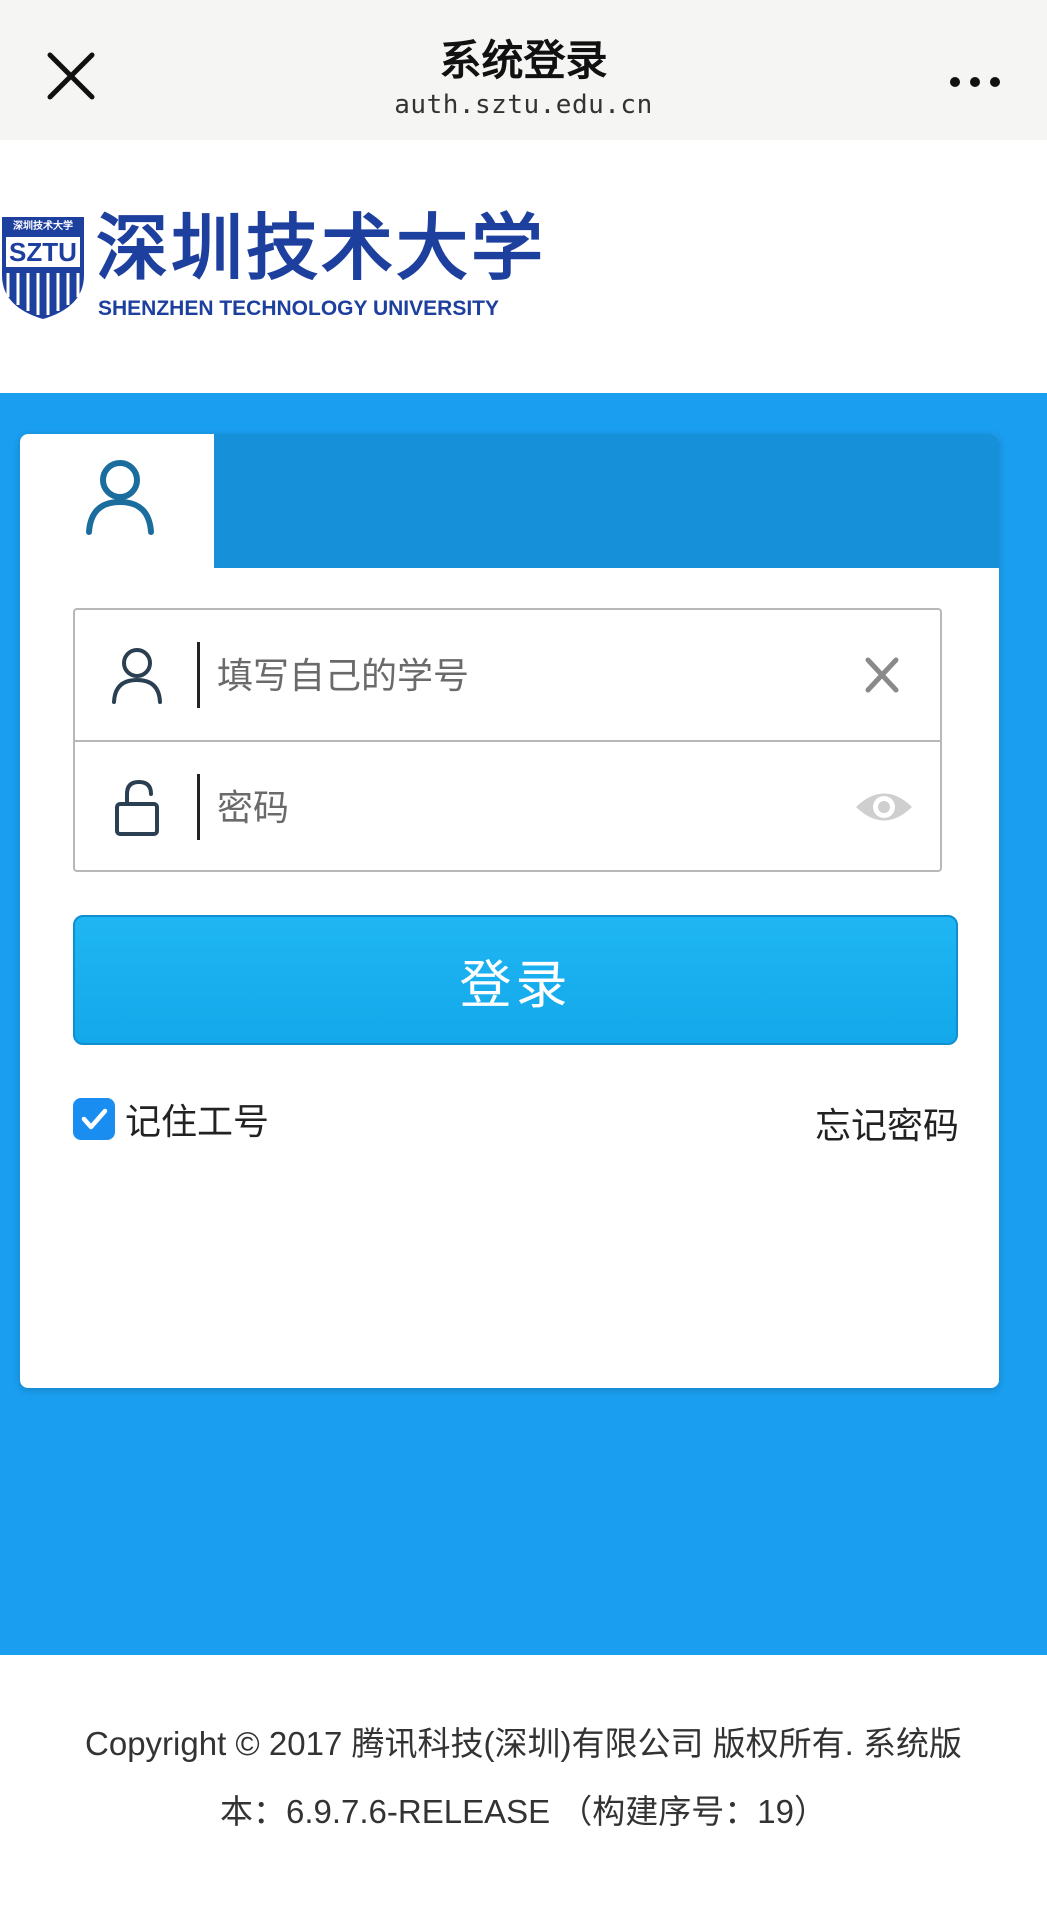 The width and height of the screenshot is (1047, 1920). I want to click on remember-checkbox: 记住工号, so click(171, 1119).